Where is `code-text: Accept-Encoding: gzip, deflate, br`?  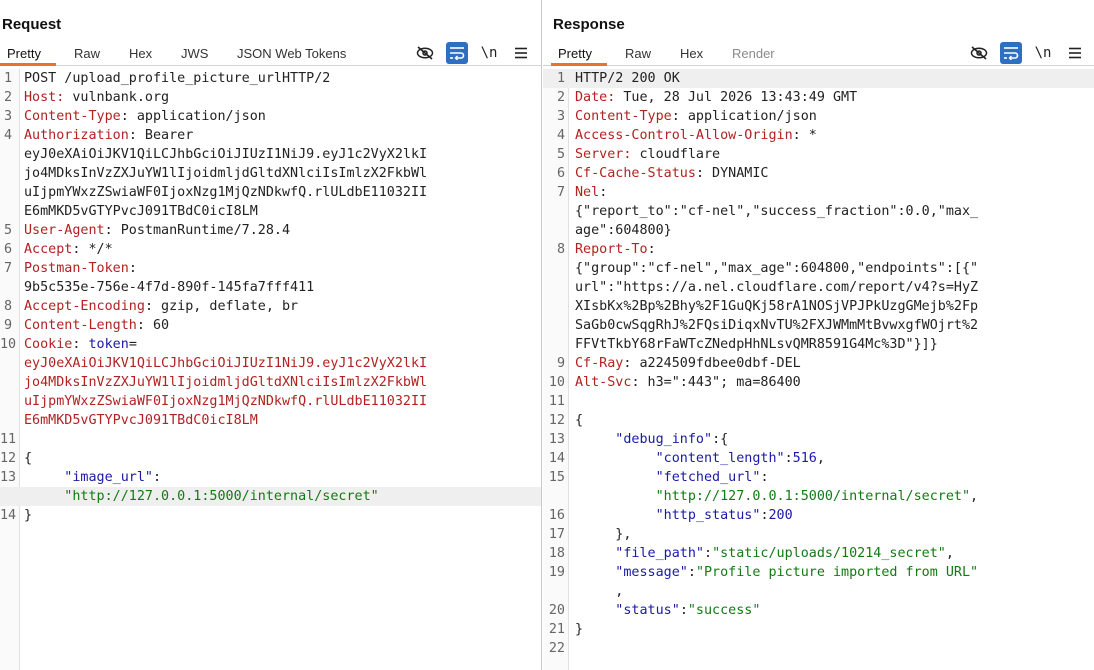 code-text: Accept-Encoding: gzip, deflate, br is located at coordinates (161, 306).